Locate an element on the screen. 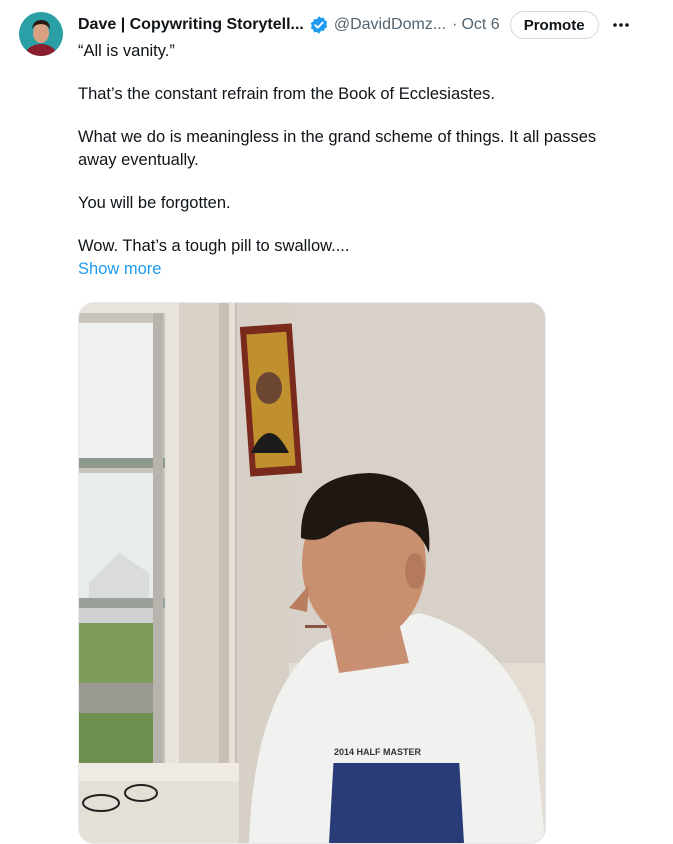  more-options-icon is located at coordinates (621, 25).